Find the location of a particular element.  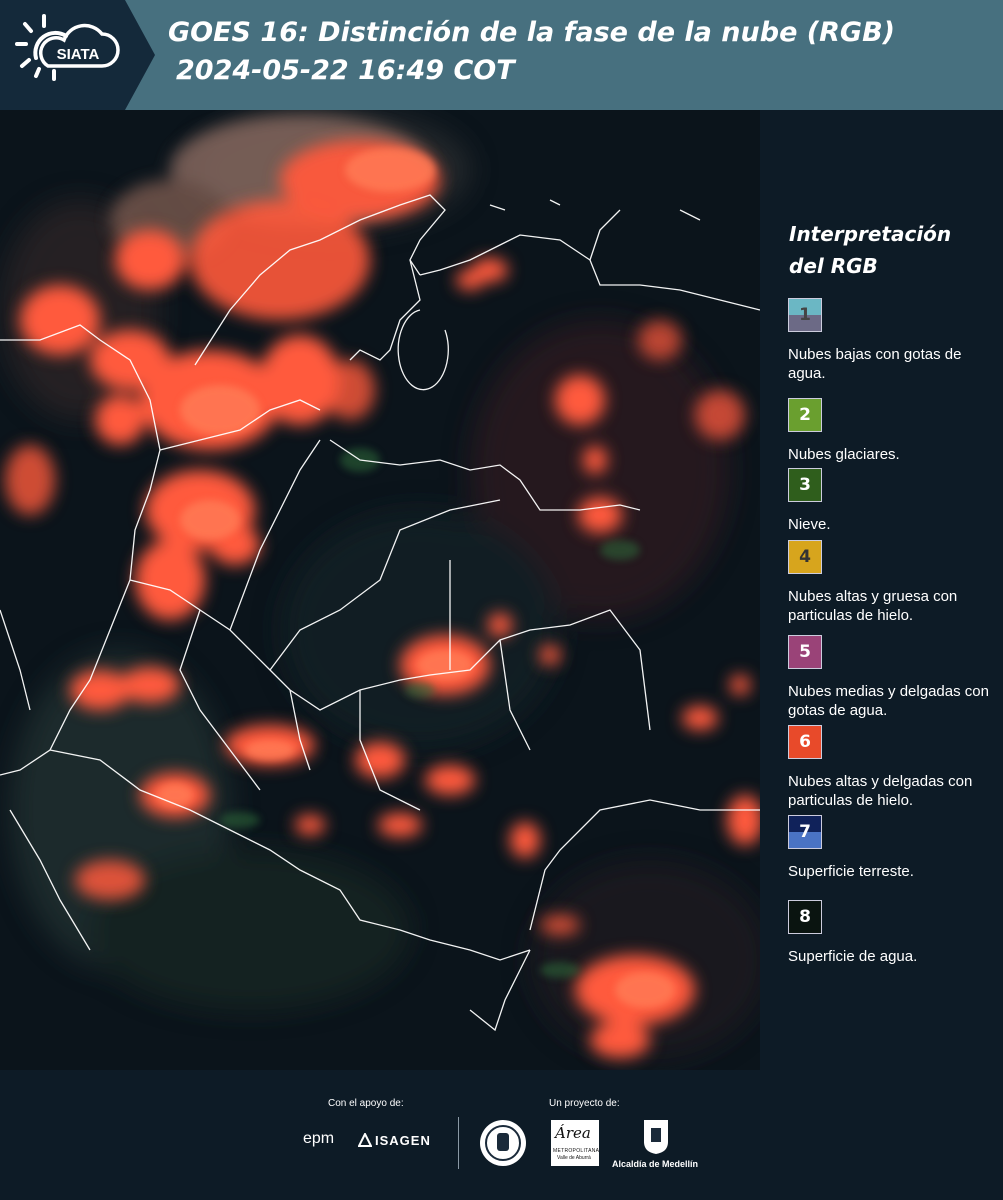

legend-swatch-8: 8 is located at coordinates (805, 917).